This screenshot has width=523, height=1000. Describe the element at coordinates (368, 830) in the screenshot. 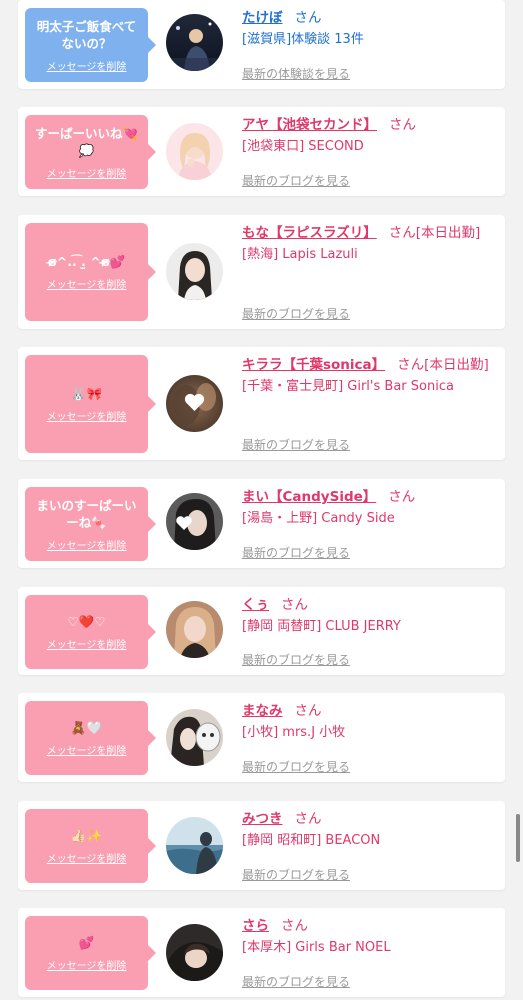

I see `profile-info: みつき さん [静岡 昭和町] BEACON` at that location.